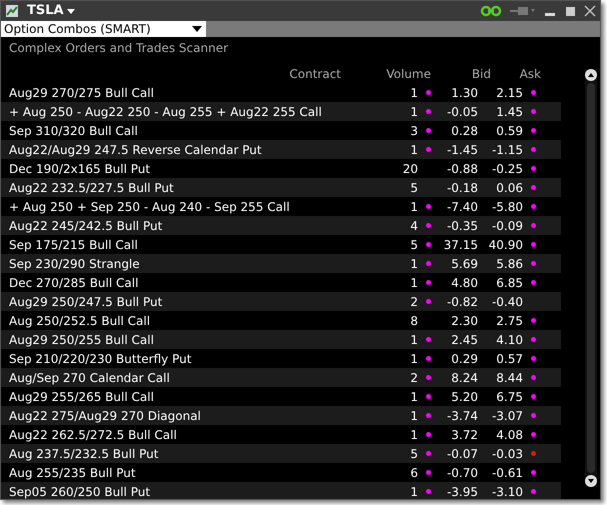 Image resolution: width=607 pixels, height=505 pixels. Describe the element at coordinates (74, 264) in the screenshot. I see `table-cell-text: Sep 230/290 Strangle` at that location.